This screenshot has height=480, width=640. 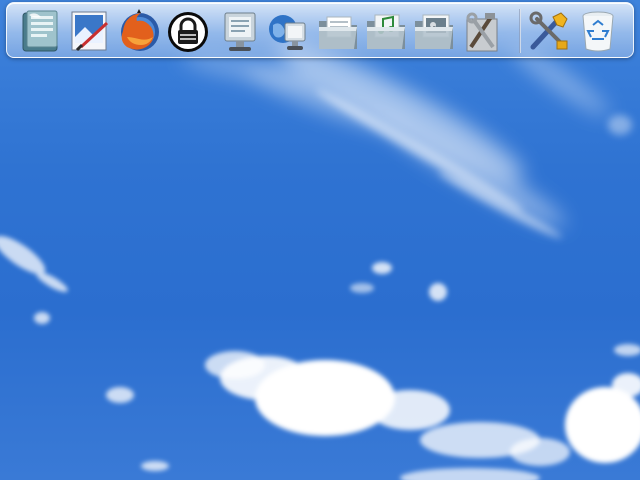 I want to click on lock-screen-launcher, so click(x=188, y=31).